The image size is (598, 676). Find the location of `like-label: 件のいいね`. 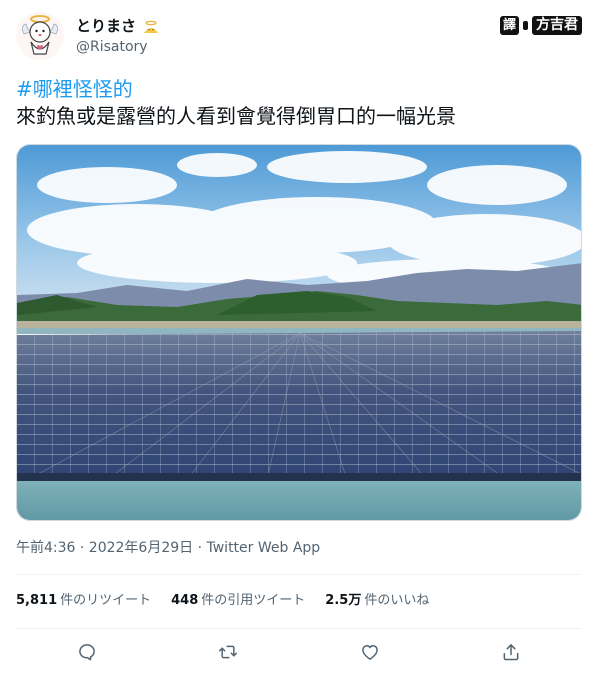

like-label: 件のいいね is located at coordinates (397, 600).